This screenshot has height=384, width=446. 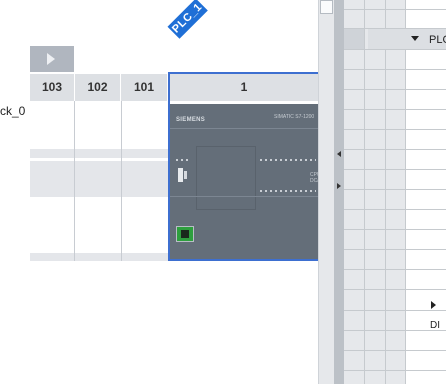 What do you see at coordinates (98, 87) in the screenshot?
I see `slot-header-102: 102` at bounding box center [98, 87].